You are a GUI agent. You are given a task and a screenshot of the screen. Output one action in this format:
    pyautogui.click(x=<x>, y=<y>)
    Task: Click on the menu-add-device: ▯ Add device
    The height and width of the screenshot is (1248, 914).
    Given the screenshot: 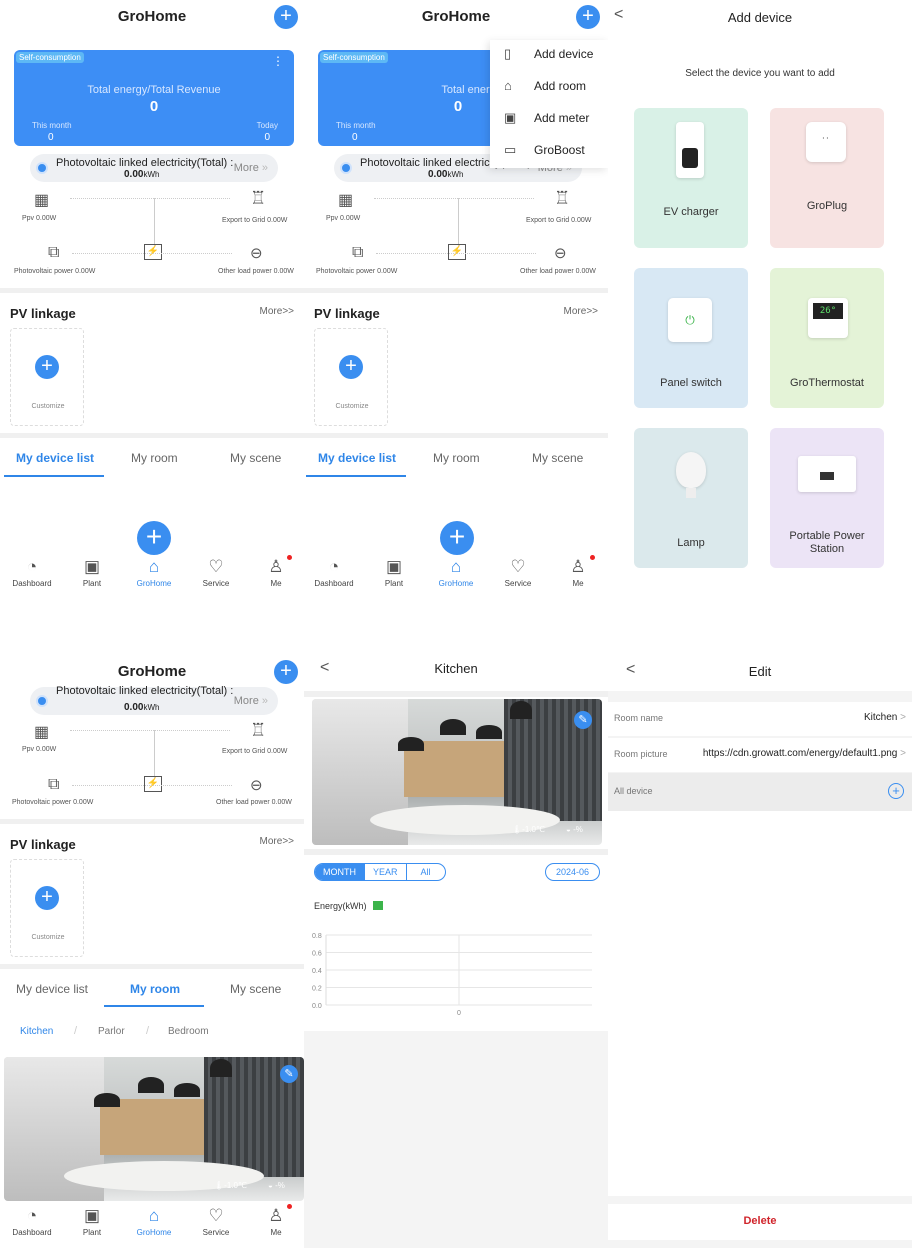 What is the action you would take?
    pyautogui.click(x=549, y=56)
    